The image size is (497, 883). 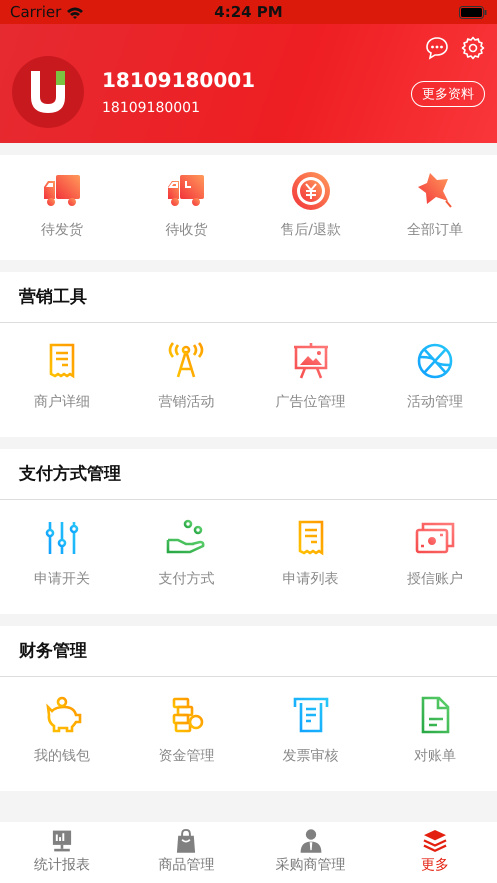 What do you see at coordinates (448, 94) in the screenshot?
I see `more-info-button: 更多资料` at bounding box center [448, 94].